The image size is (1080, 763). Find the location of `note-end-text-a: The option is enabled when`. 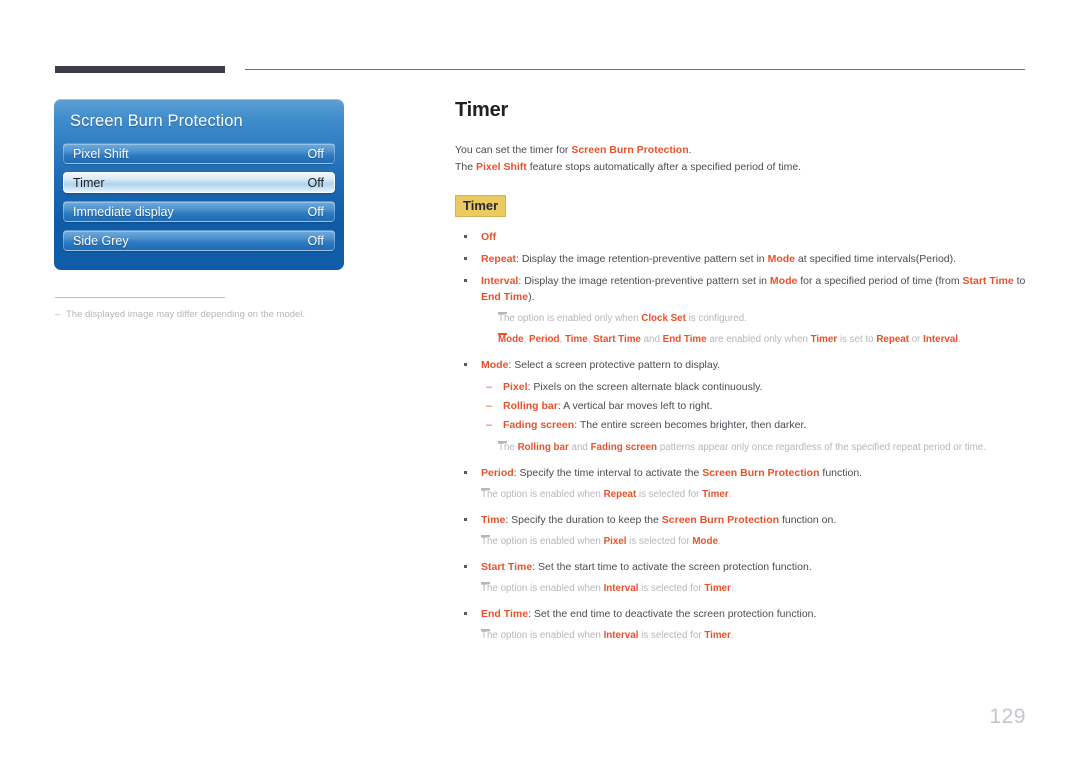

note-end-text-a: The option is enabled when is located at coordinates (542, 635).